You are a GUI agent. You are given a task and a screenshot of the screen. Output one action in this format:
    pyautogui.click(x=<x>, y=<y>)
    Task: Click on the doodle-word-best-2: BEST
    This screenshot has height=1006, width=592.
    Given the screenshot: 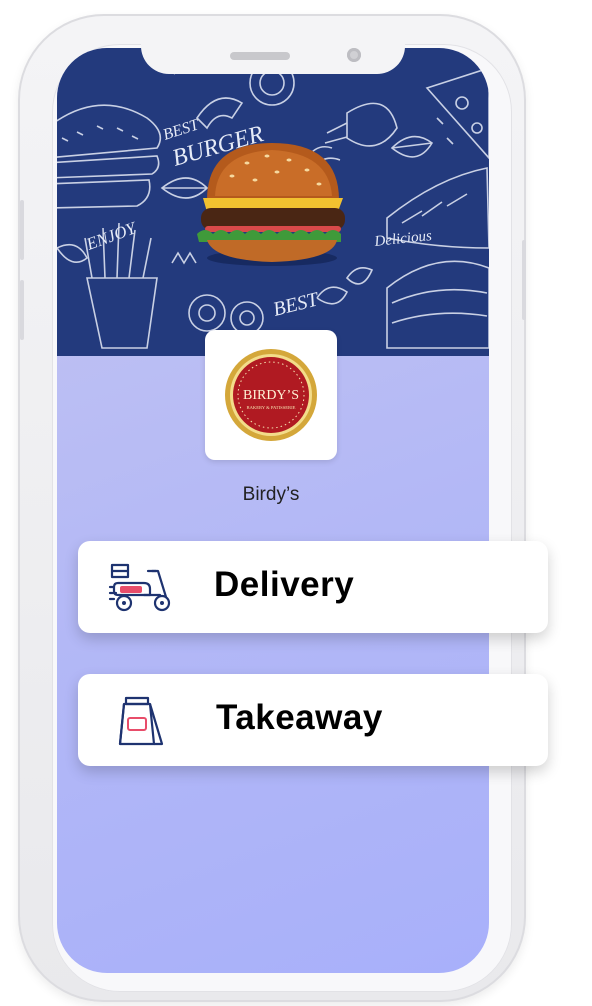 What is the action you would take?
    pyautogui.click(x=296, y=304)
    